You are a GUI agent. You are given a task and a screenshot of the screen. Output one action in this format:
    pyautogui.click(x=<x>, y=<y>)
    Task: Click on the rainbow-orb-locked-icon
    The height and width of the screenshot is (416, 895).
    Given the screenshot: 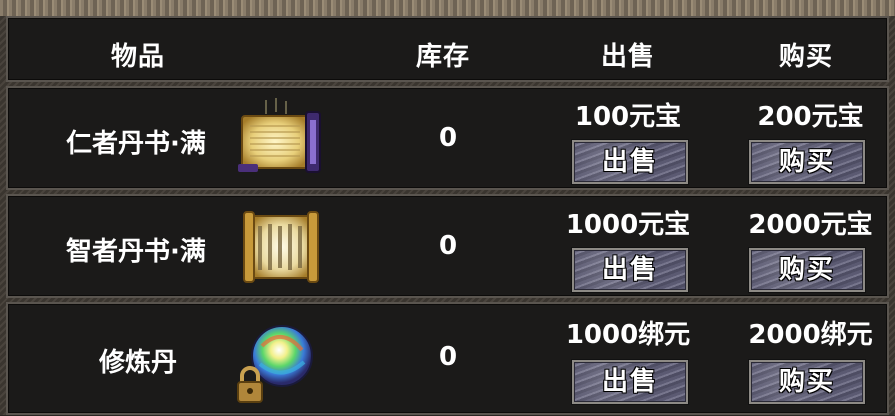 What is the action you would take?
    pyautogui.click(x=275, y=366)
    